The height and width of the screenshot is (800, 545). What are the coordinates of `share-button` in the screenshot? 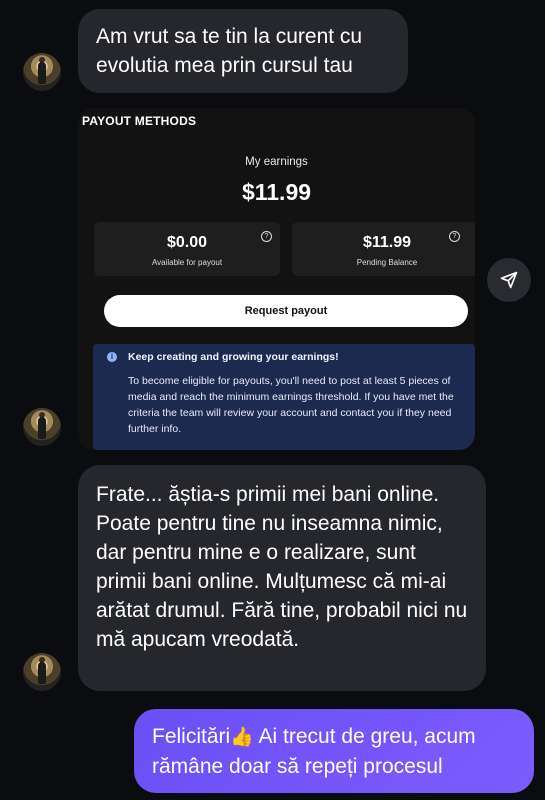 It's located at (509, 280).